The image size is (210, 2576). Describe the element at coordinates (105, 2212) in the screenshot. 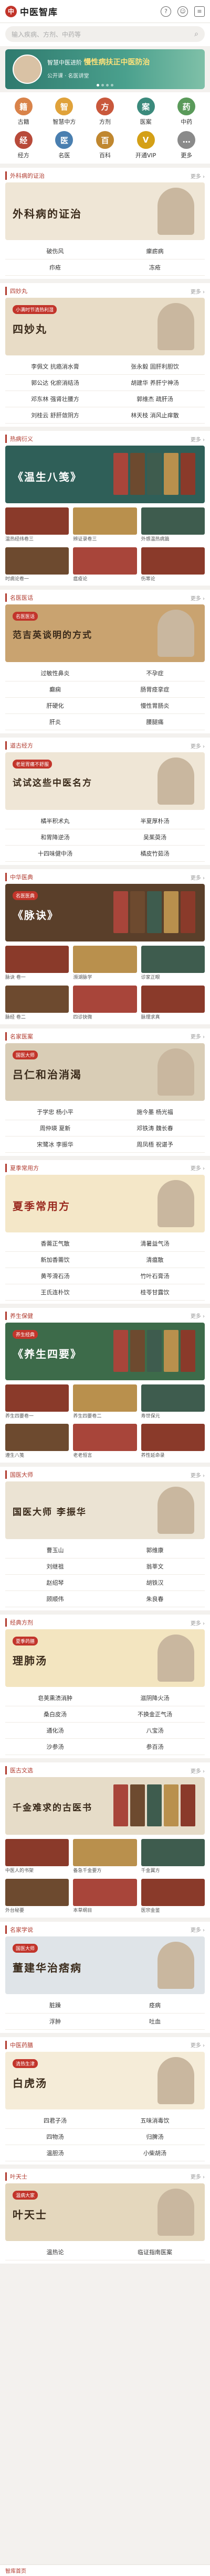

I see `section-hero-banner: 温病大家 叶天士` at that location.